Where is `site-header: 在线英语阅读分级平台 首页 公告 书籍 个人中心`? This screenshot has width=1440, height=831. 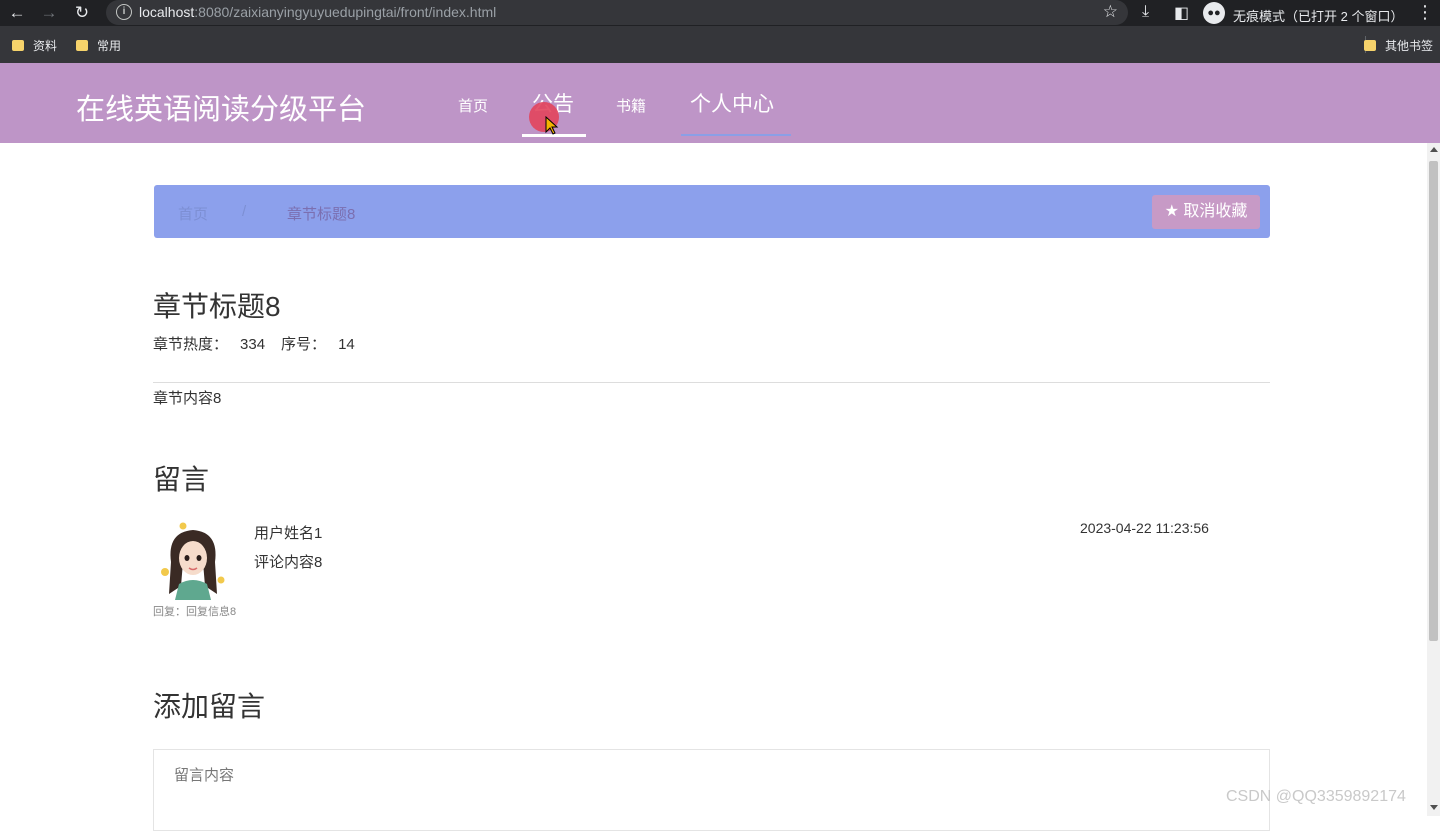 site-header: 在线英语阅读分级平台 首页 公告 书籍 个人中心 is located at coordinates (720, 103).